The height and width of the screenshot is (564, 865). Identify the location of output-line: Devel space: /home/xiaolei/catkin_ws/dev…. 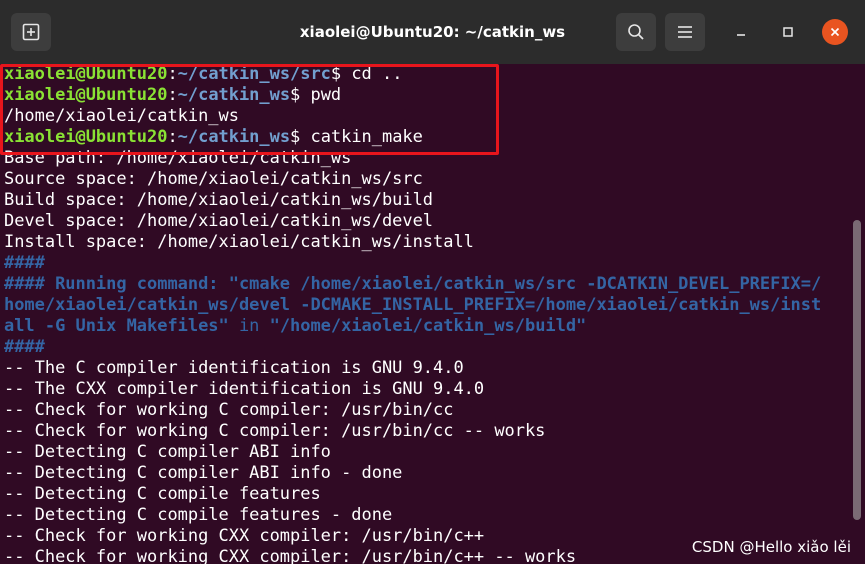
(219, 221).